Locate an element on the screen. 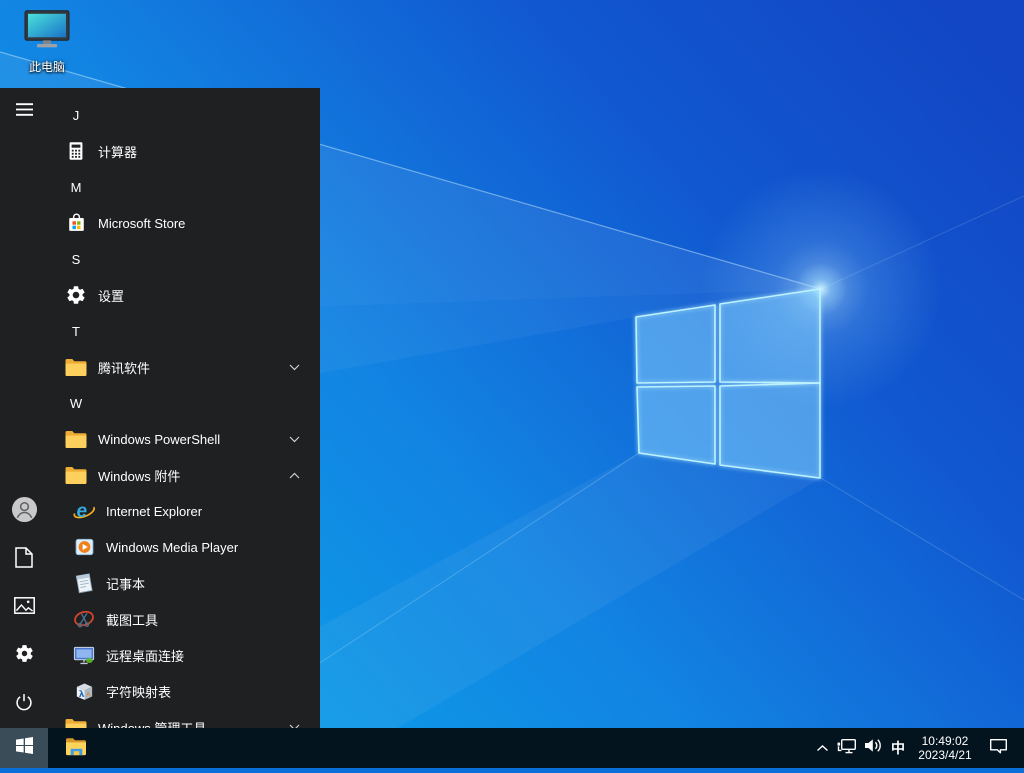 The width and height of the screenshot is (1024, 773). start-item-windows-accessories: Windows 附件 is located at coordinates (184, 475).